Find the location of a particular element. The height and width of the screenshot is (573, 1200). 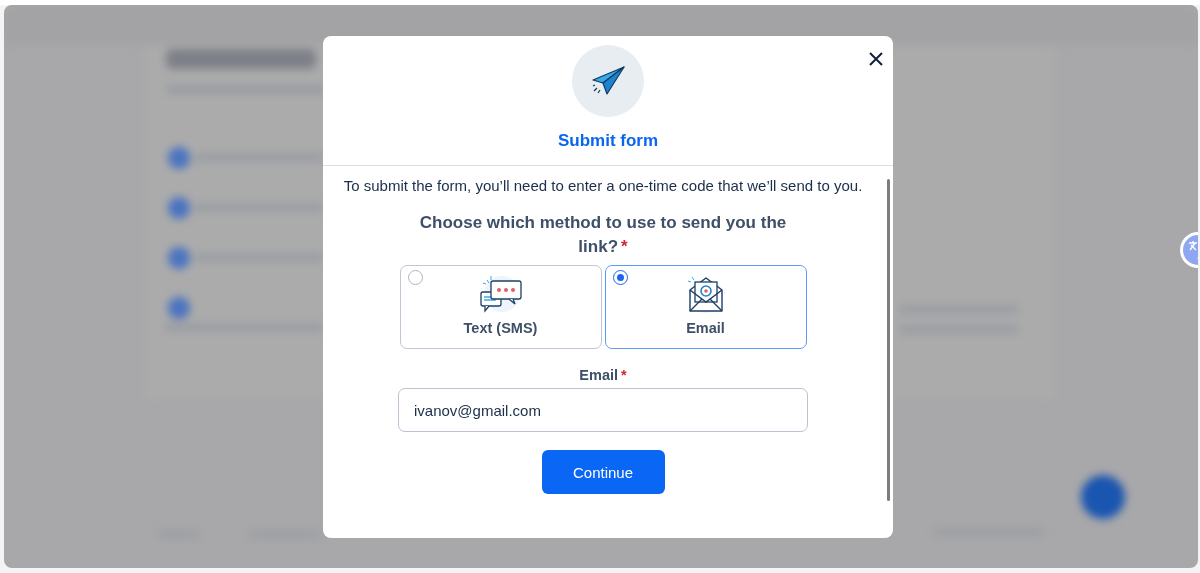

email-field: ivanov@gmail.com is located at coordinates (603, 410).